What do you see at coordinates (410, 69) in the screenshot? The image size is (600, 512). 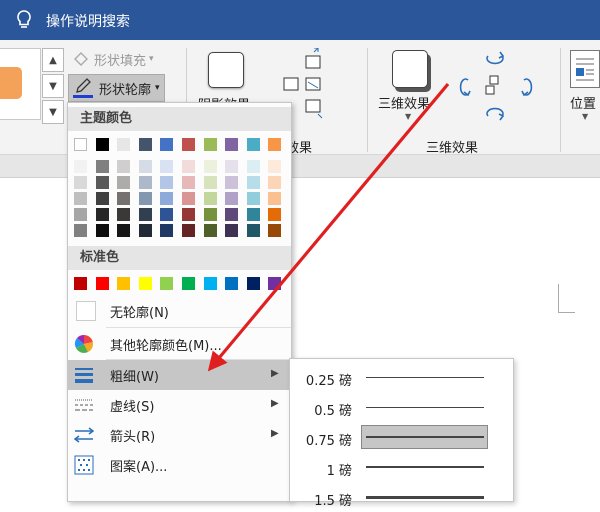 I see `threeD-effects-icon` at bounding box center [410, 69].